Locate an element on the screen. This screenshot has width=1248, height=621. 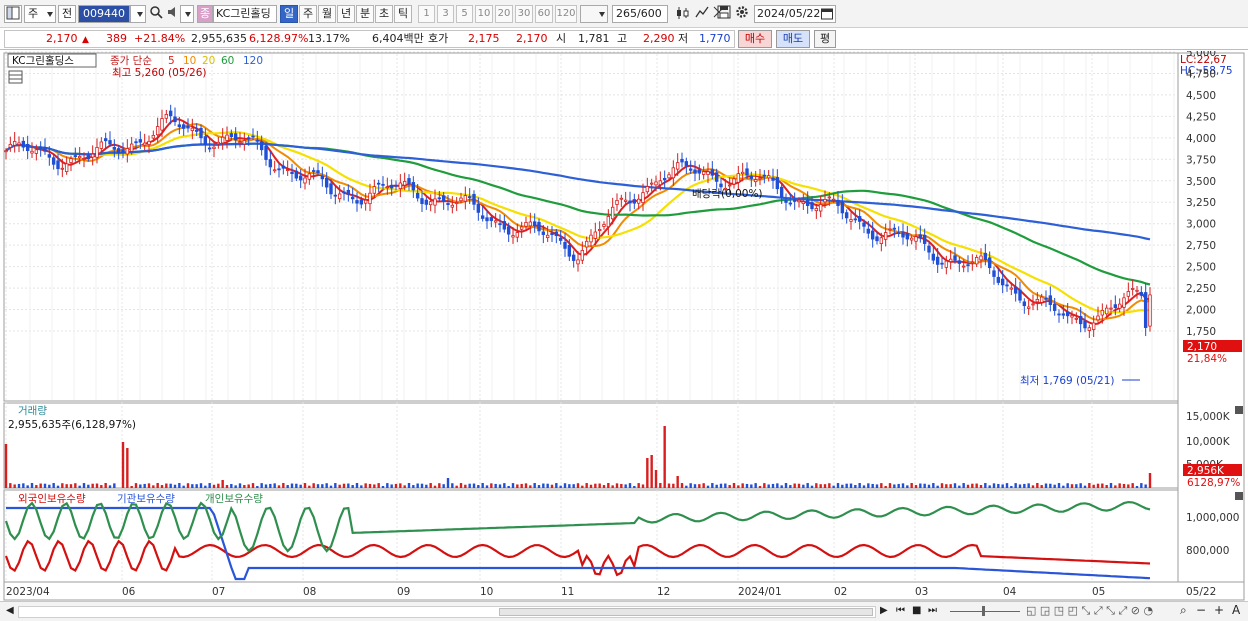
ma60-label: 60 is located at coordinates (227, 61).